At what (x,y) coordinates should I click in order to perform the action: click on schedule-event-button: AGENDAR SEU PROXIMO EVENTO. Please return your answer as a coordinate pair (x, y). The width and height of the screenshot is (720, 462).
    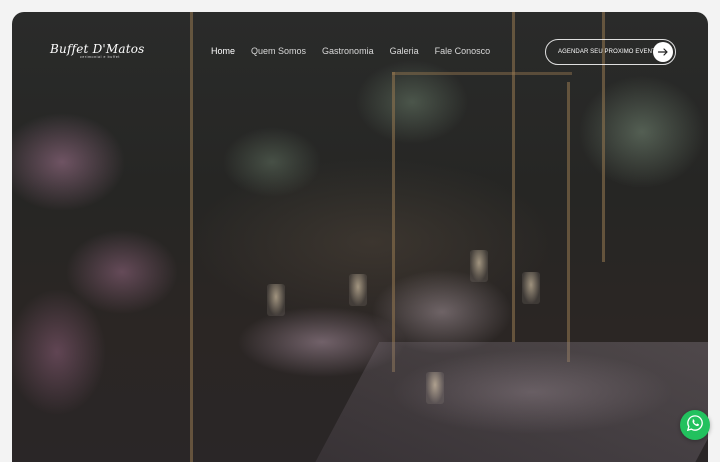
    Looking at the image, I should click on (610, 52).